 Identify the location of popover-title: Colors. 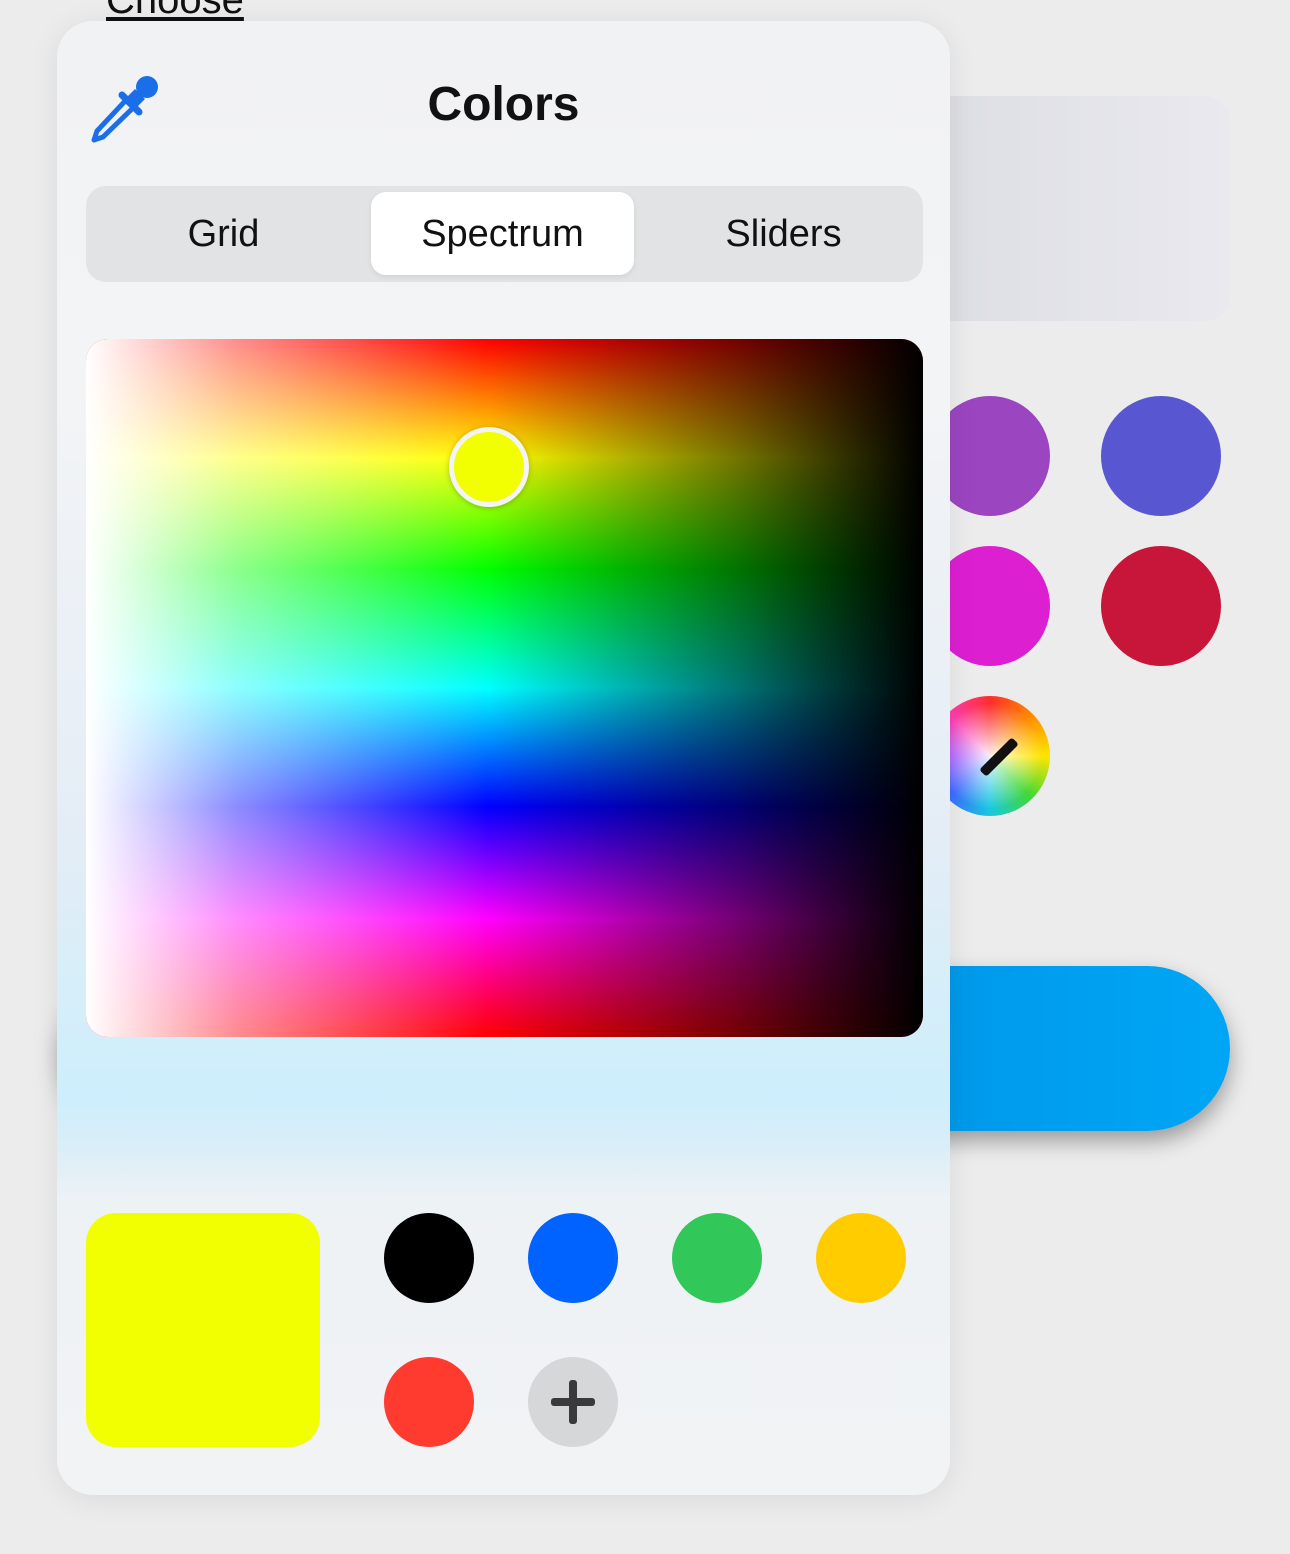
(503, 104).